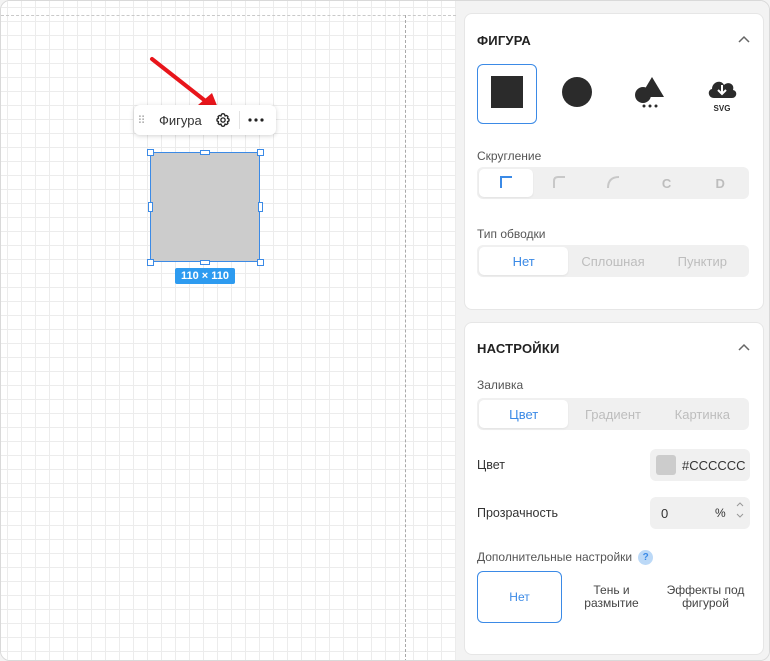 The height and width of the screenshot is (661, 770). What do you see at coordinates (260, 262) in the screenshot?
I see `resize-handle-se` at bounding box center [260, 262].